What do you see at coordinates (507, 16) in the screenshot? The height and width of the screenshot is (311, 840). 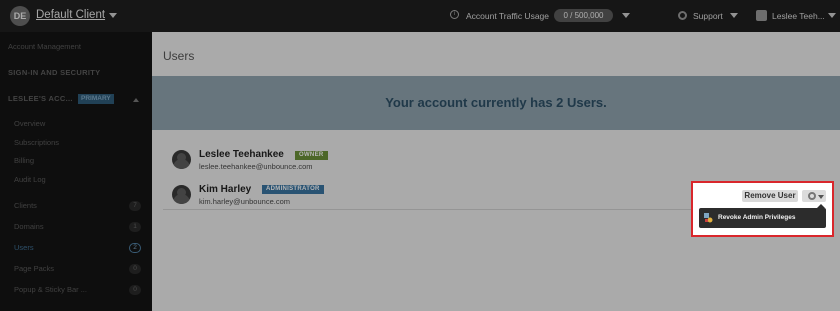 I see `traffic-usage-label: Account Traffic Usage` at bounding box center [507, 16].